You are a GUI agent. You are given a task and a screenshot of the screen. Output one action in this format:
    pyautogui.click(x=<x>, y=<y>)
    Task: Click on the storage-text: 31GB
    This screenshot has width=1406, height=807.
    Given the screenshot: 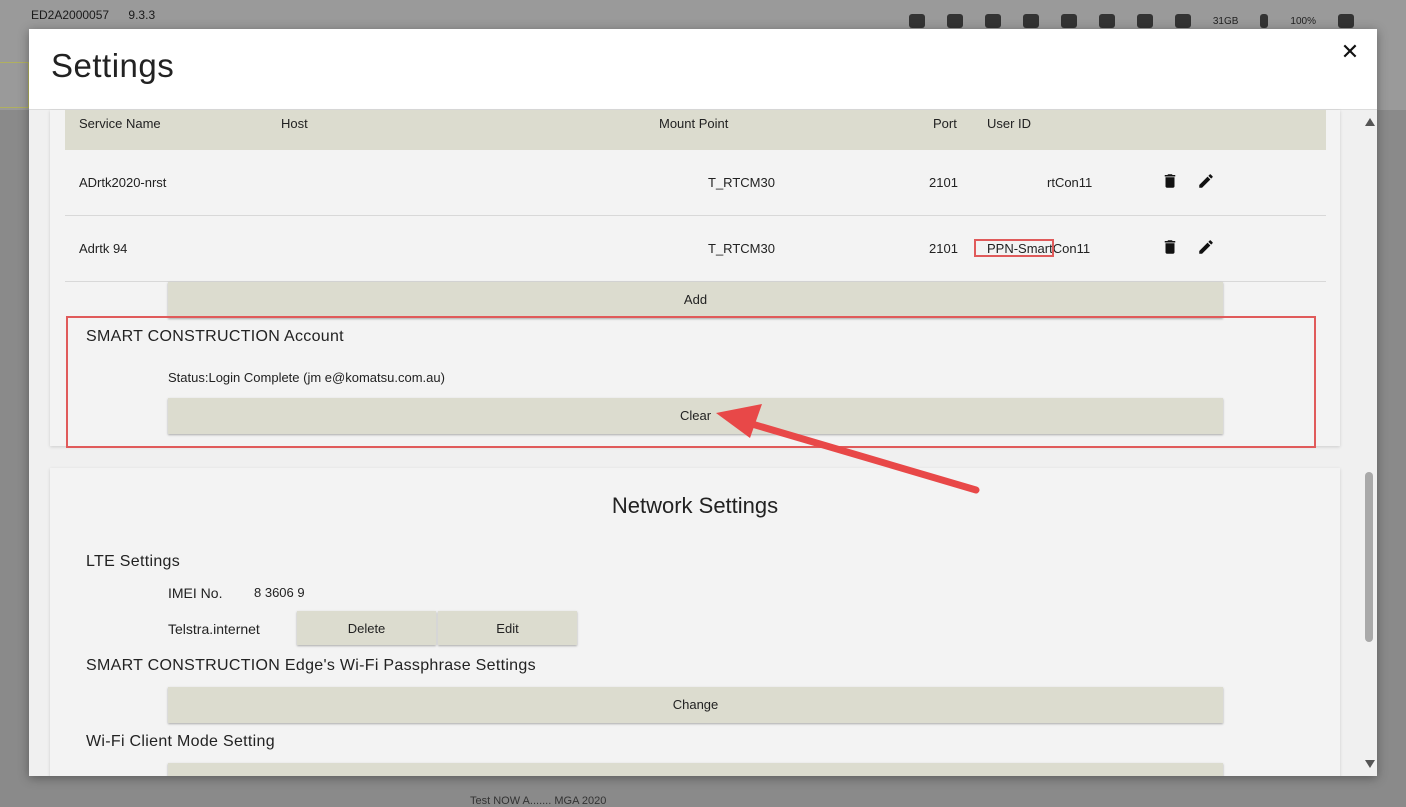 What is the action you would take?
    pyautogui.click(x=1225, y=21)
    